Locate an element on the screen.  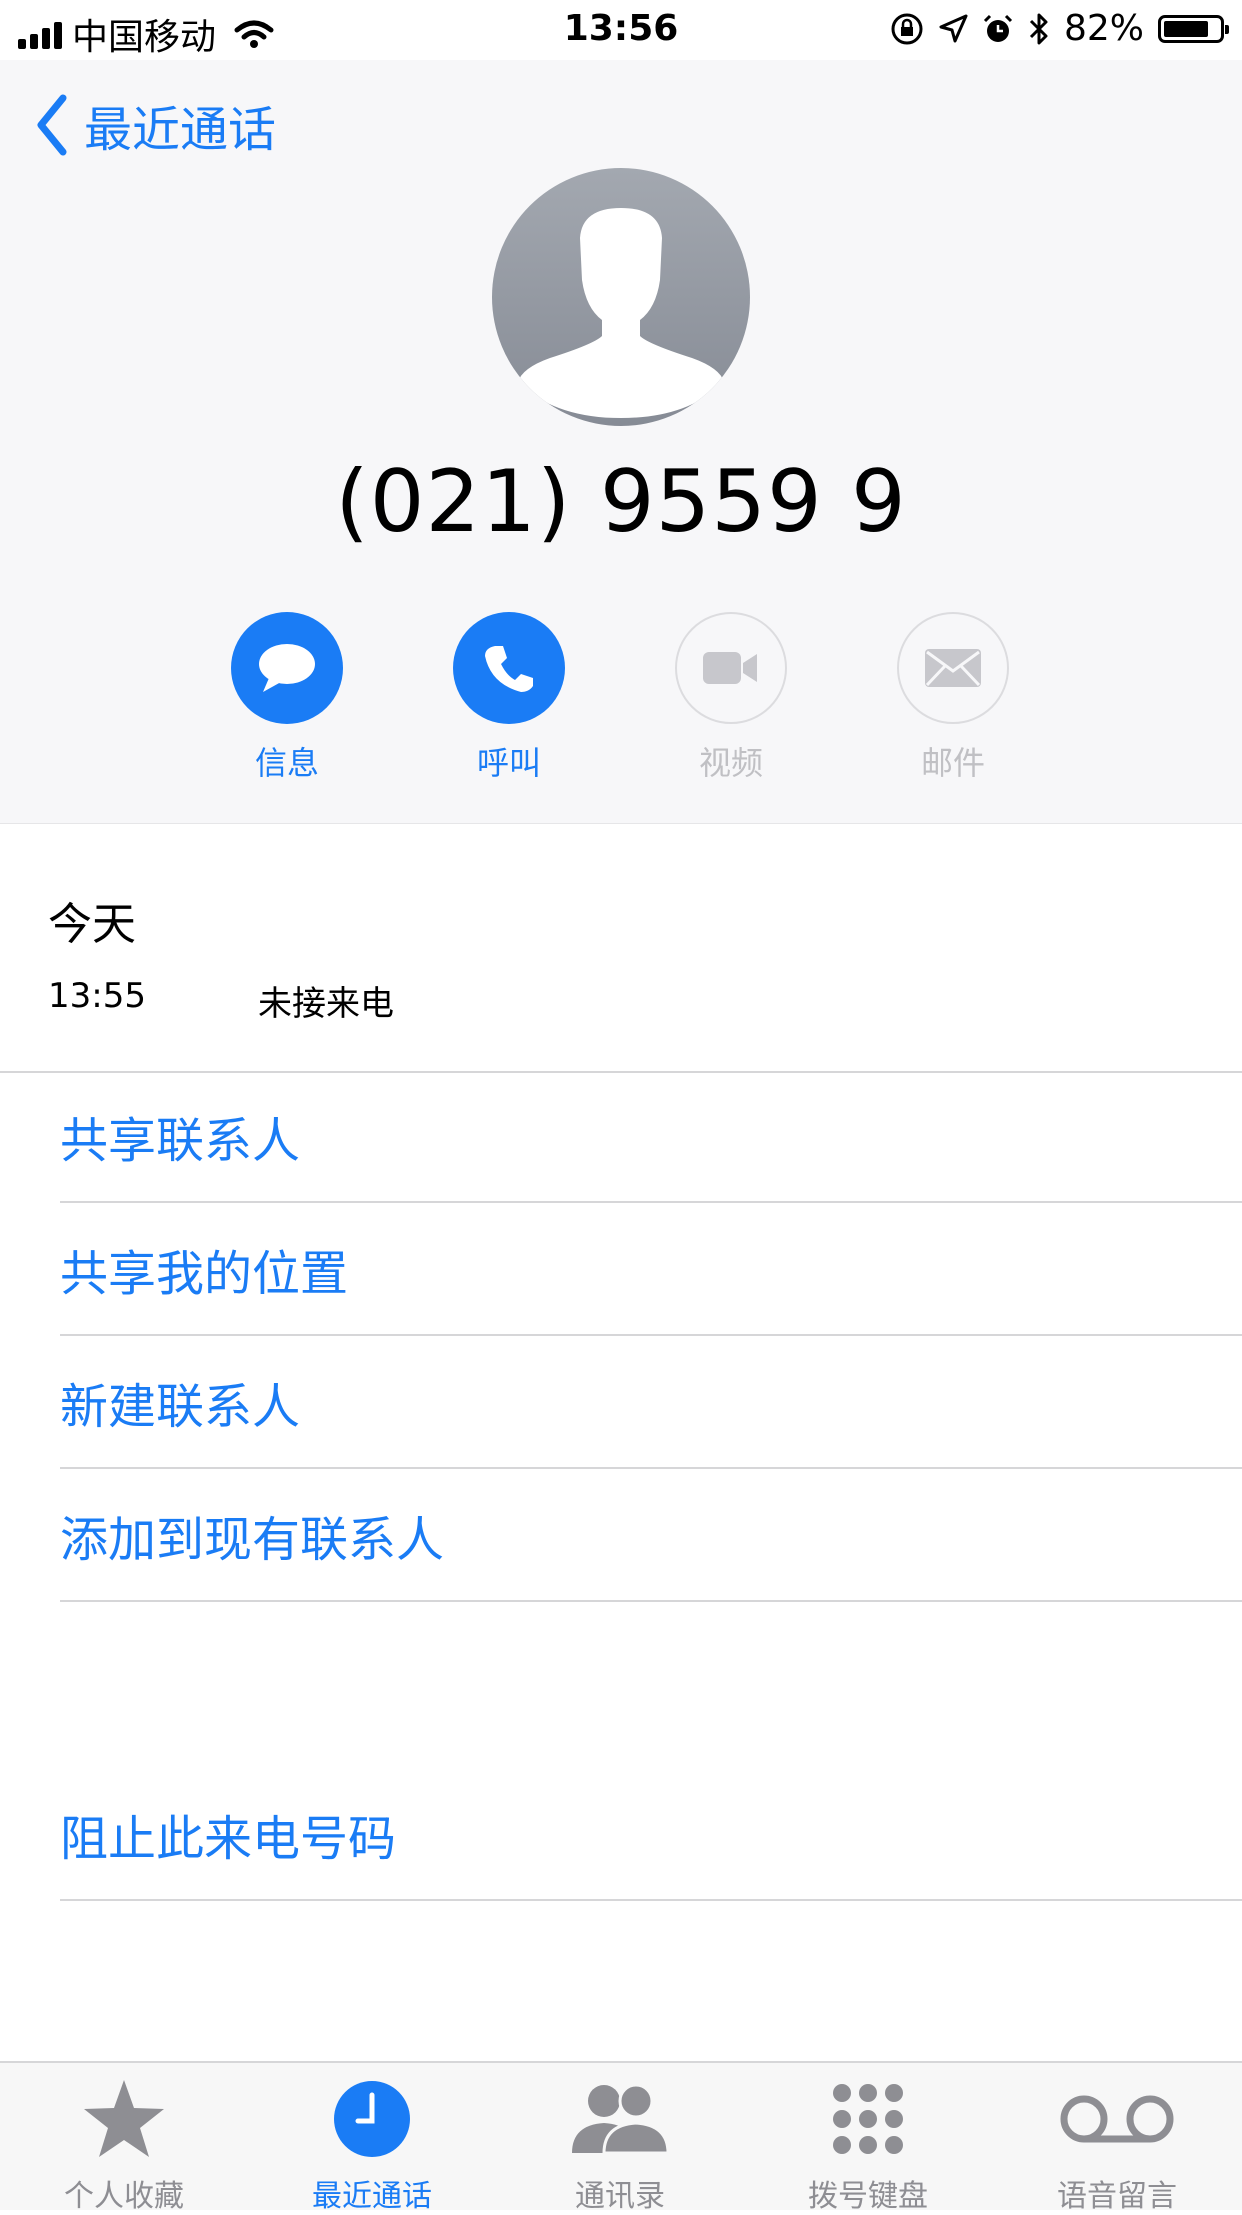
clock-icon is located at coordinates (372, 2119).